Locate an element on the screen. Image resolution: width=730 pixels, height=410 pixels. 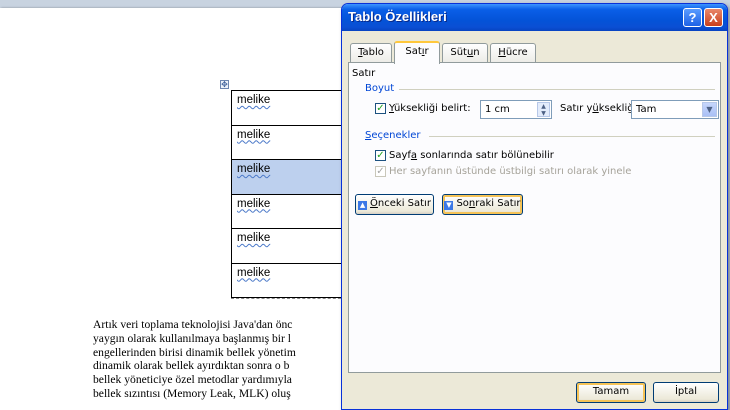
tab-row: Satır is located at coordinates (417, 52).